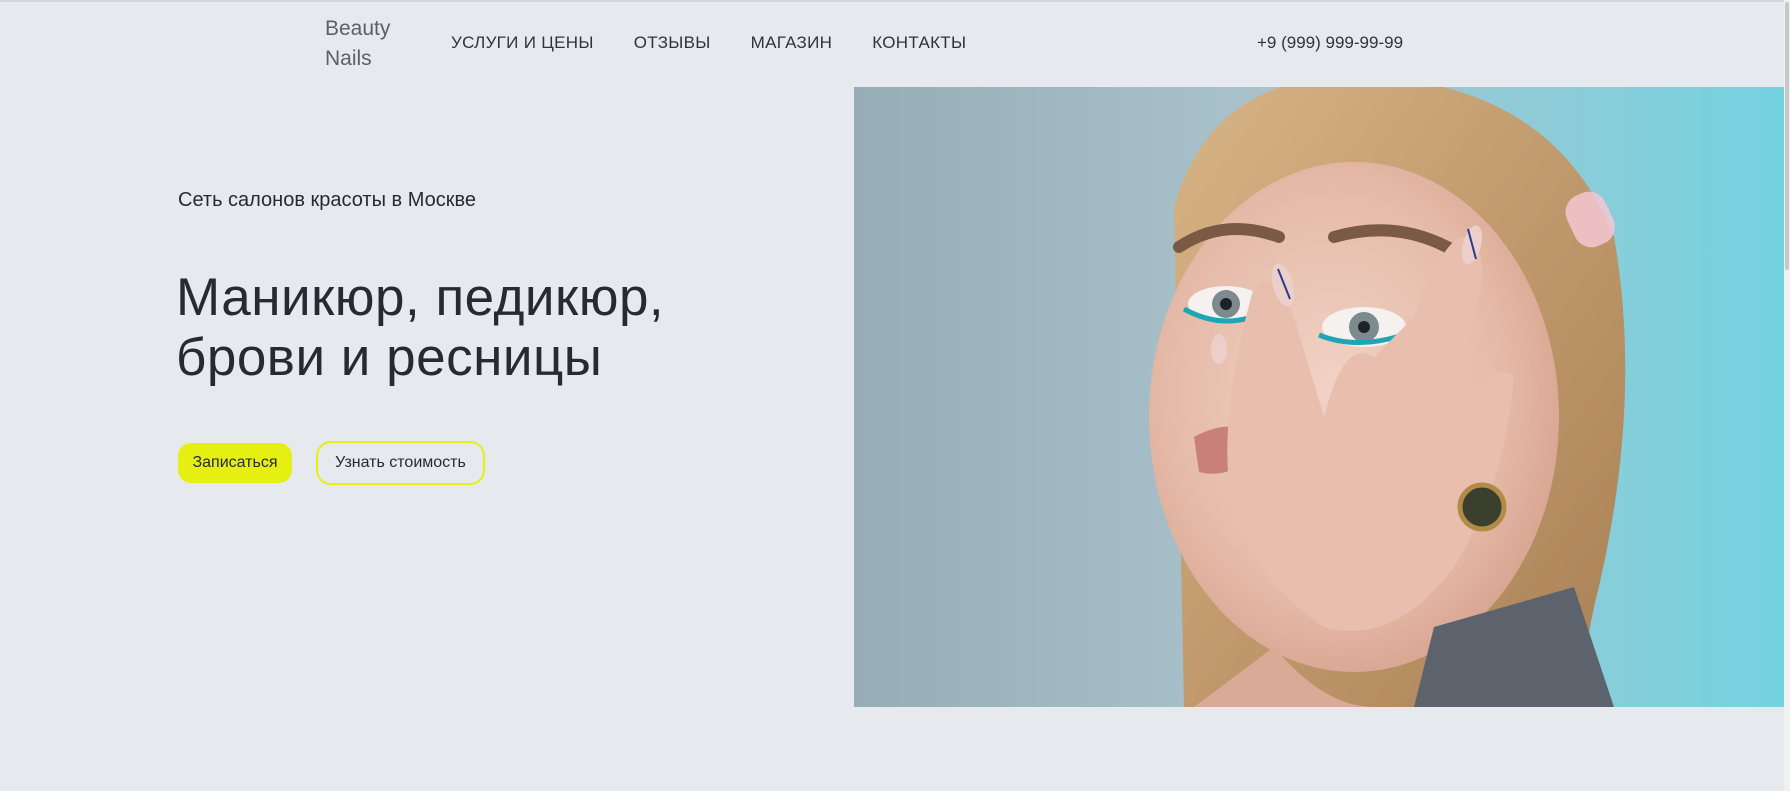 The height and width of the screenshot is (791, 1790). Describe the element at coordinates (420, 297) in the screenshot. I see `headline-line-1: Маникюр, педикюр,` at that location.